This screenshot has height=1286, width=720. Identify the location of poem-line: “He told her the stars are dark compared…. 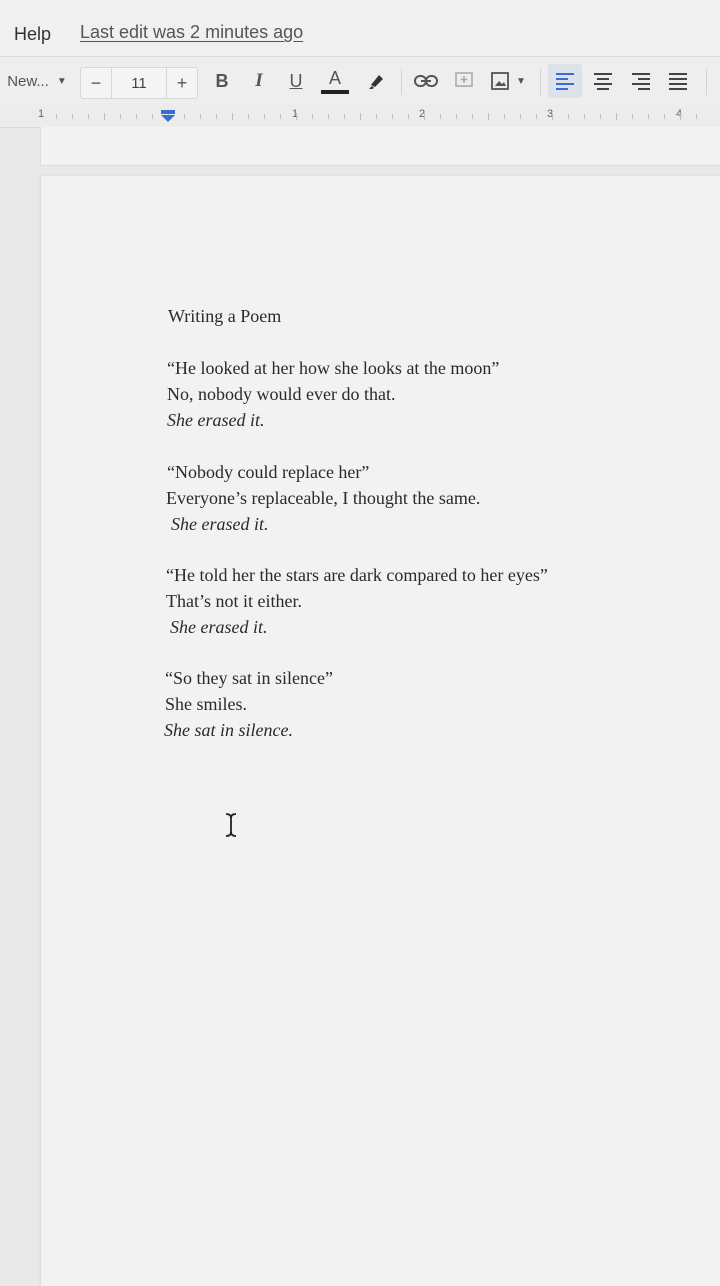
(357, 575).